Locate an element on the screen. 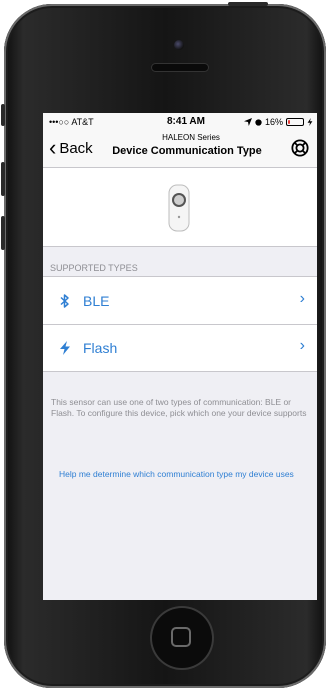 This screenshot has width=332, height=694. section-header: SUPPORTED TYPES is located at coordinates (94, 268).